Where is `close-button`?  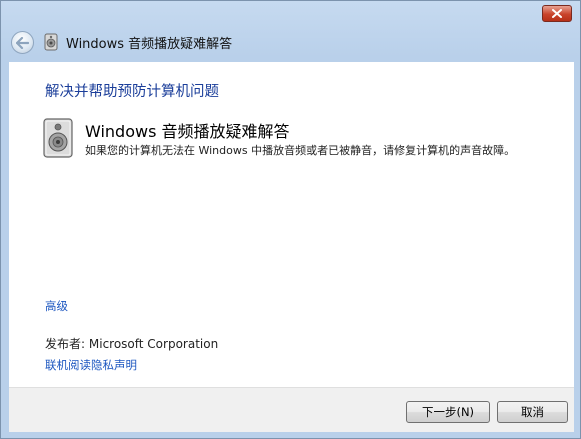
close-button is located at coordinates (557, 13).